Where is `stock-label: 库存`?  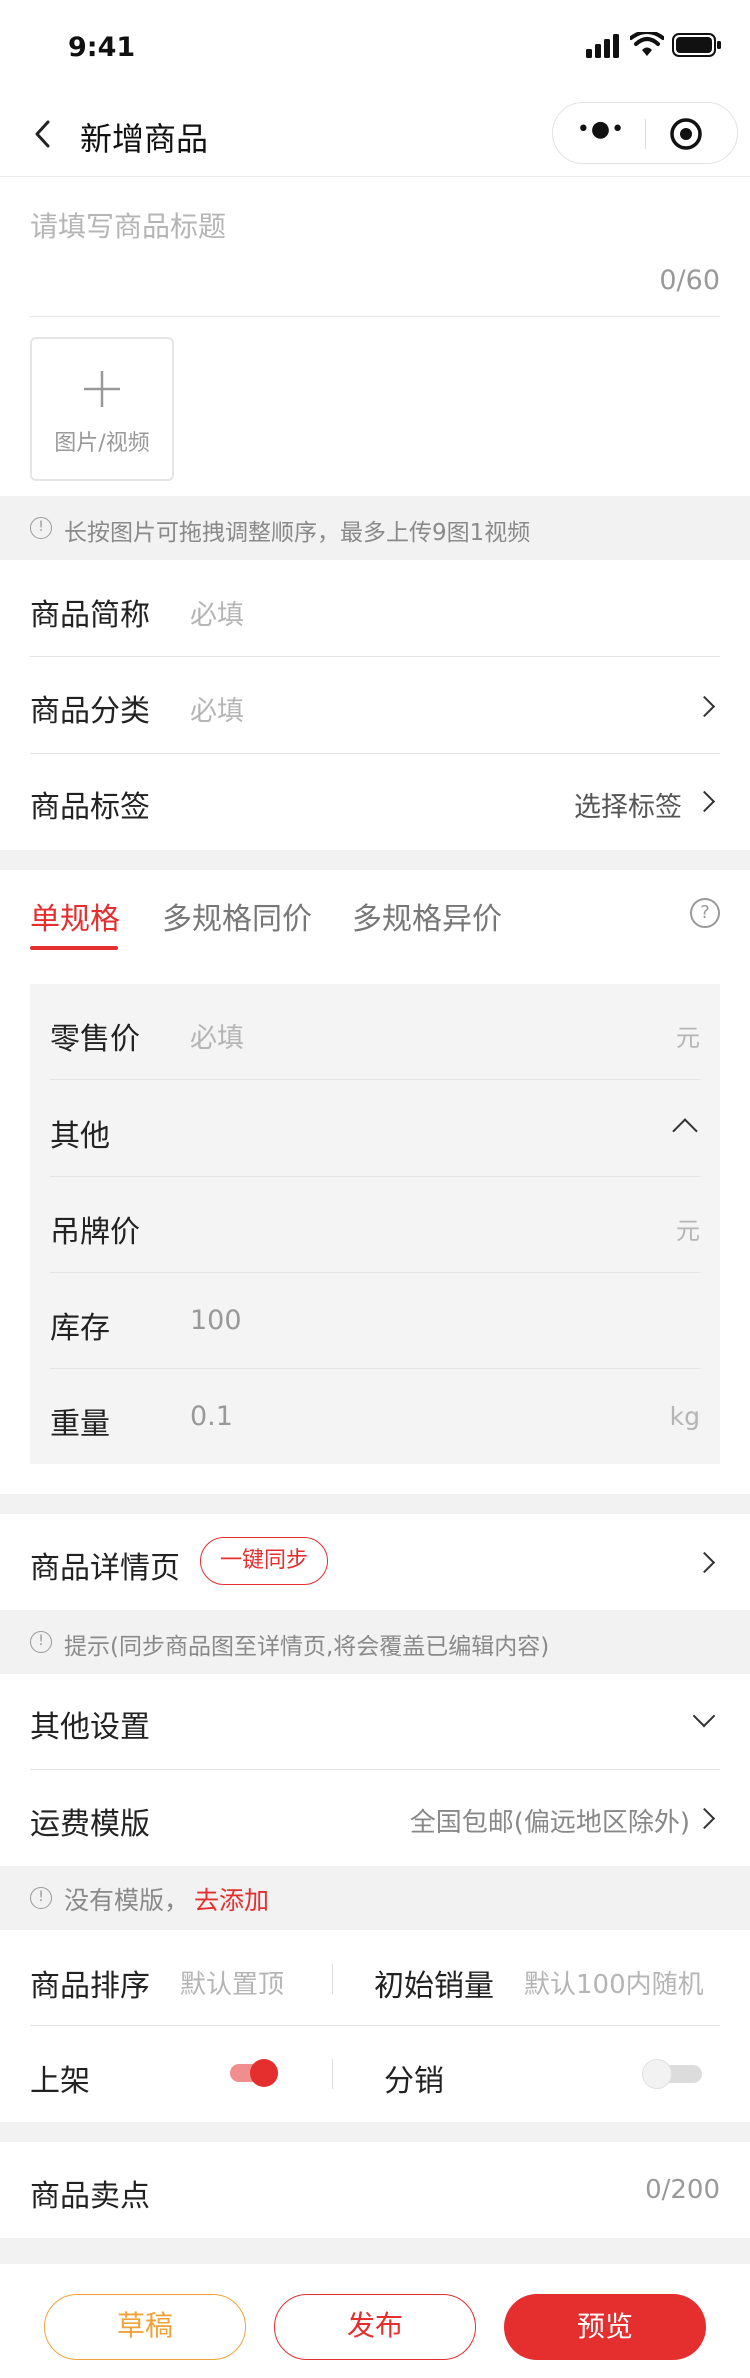 stock-label: 库存 is located at coordinates (80, 1328).